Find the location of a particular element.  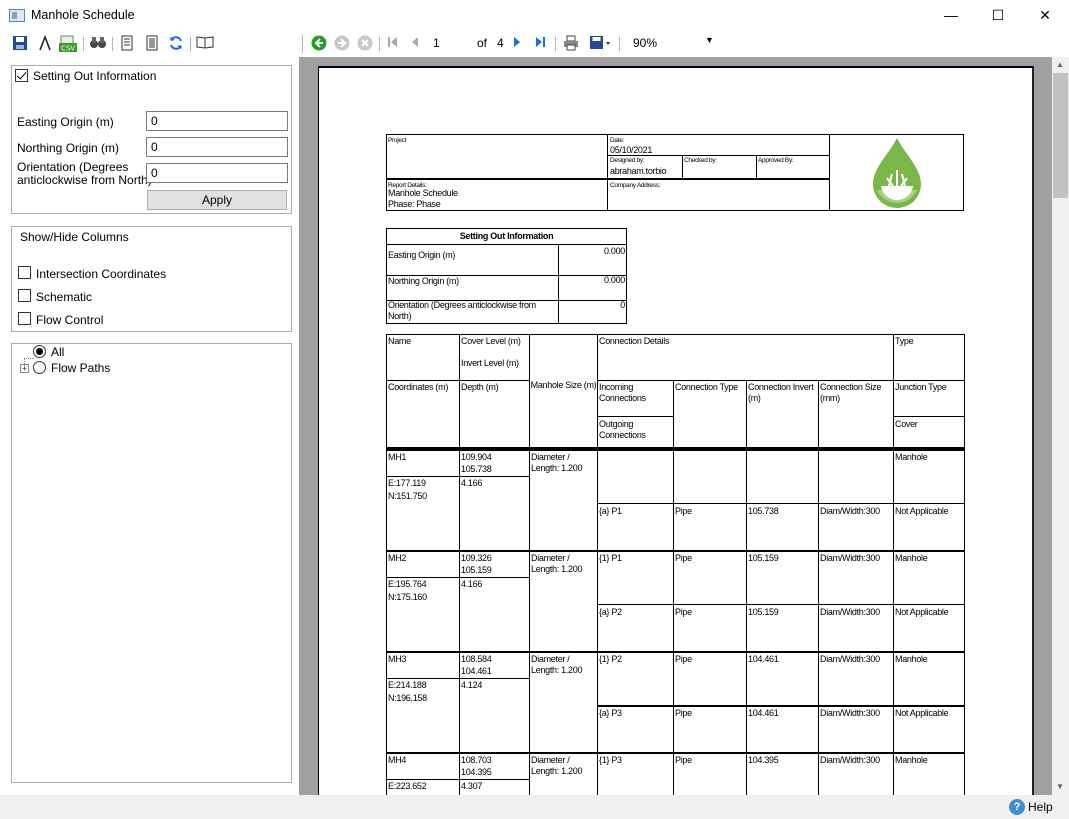

northing-input is located at coordinates (217, 147).